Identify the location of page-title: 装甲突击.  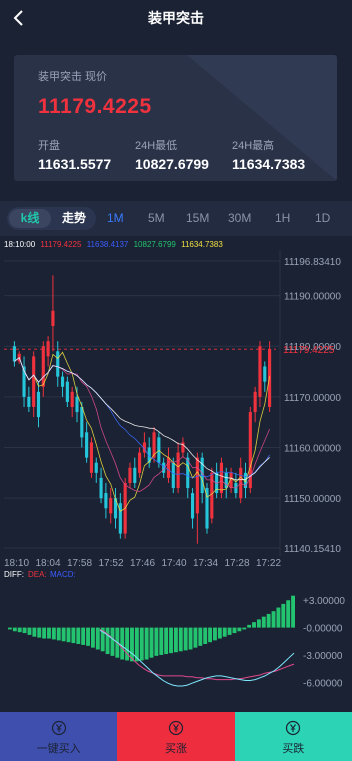
(176, 18).